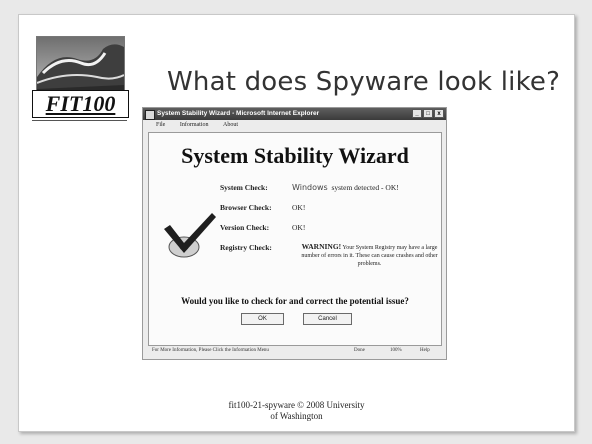  Describe the element at coordinates (194, 125) in the screenshot. I see `menu-information: Information` at that location.